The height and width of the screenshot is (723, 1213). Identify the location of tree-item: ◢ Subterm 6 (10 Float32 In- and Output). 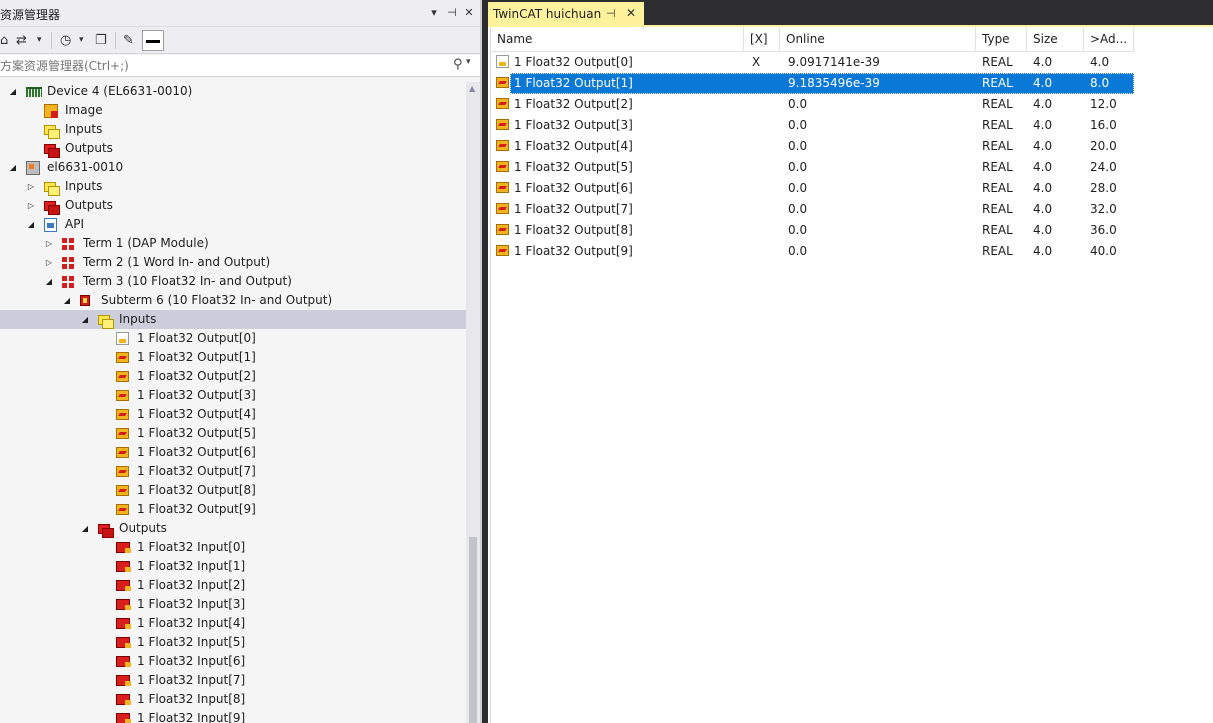
(233, 300).